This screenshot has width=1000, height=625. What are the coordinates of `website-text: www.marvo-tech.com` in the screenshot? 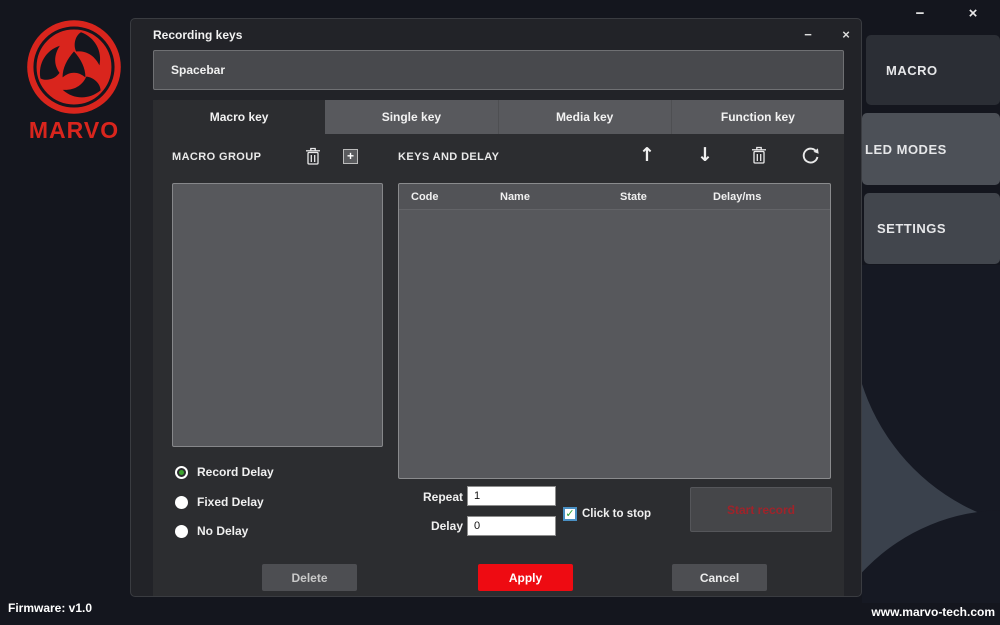 It's located at (933, 612).